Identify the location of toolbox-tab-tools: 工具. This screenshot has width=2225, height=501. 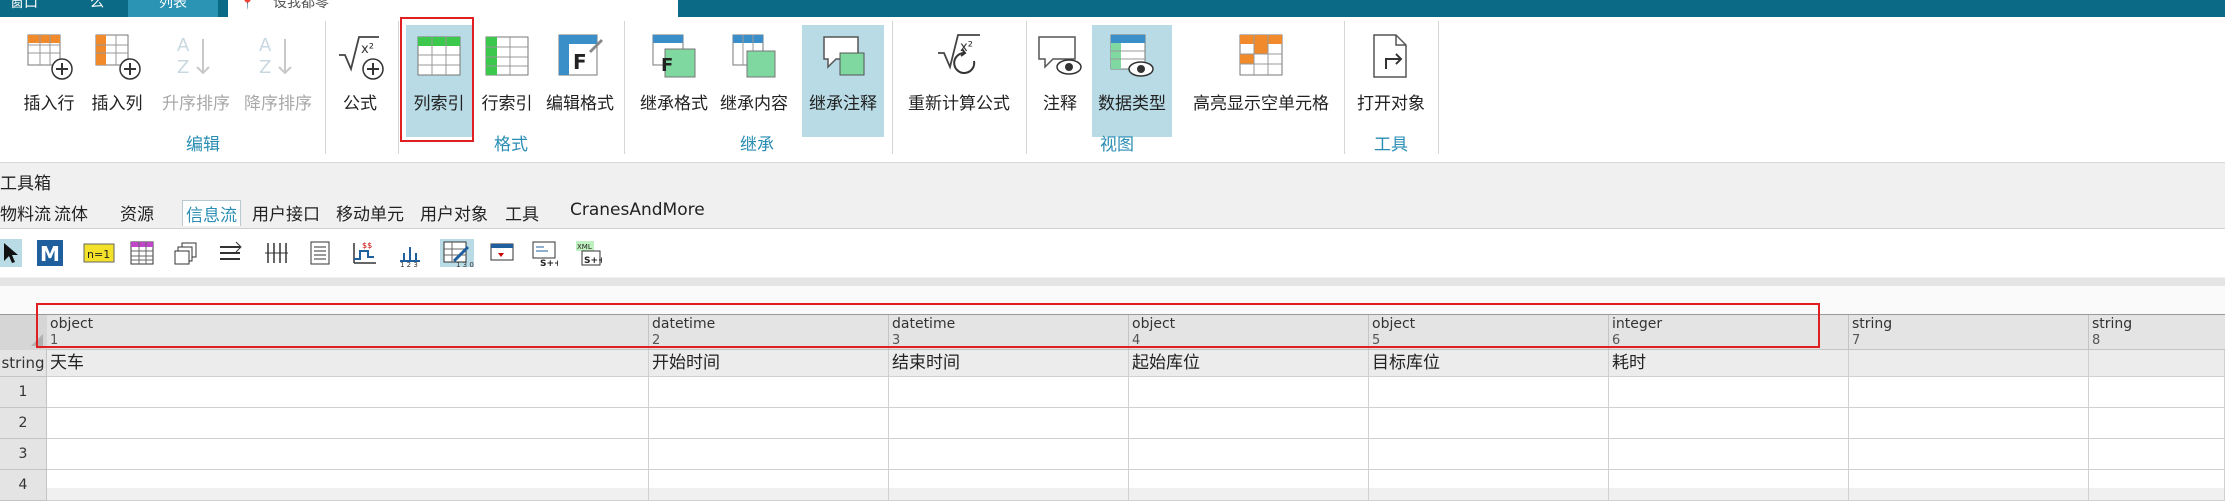
(522, 212).